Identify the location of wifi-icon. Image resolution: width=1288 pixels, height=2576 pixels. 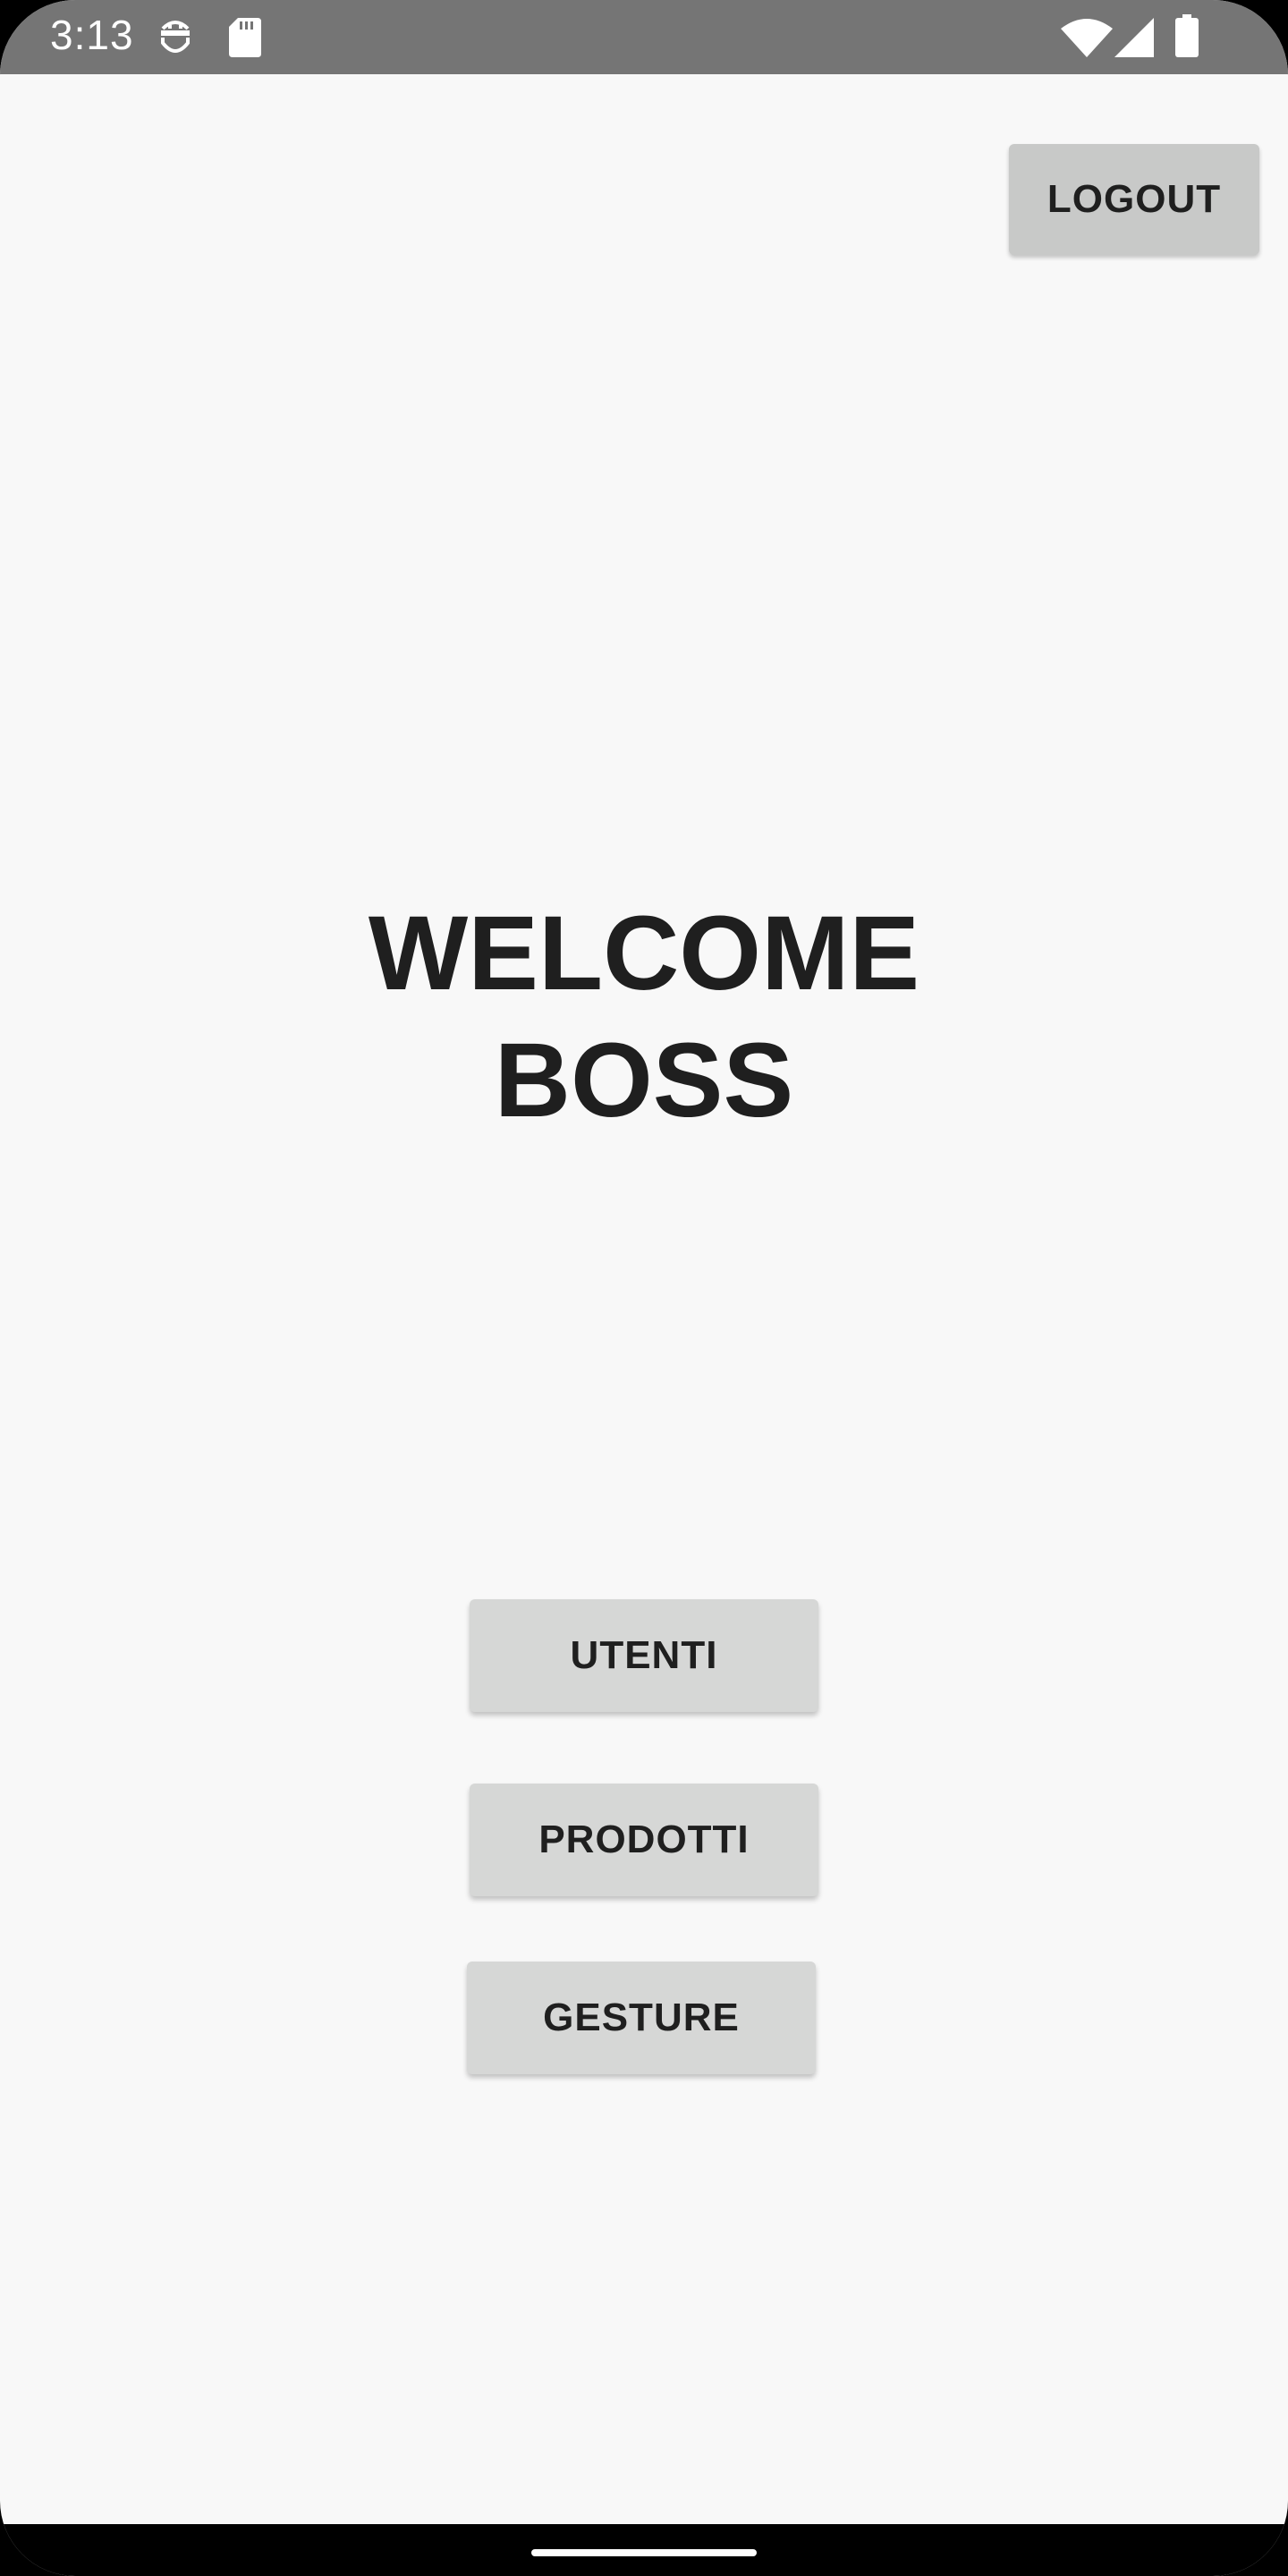
(1087, 40).